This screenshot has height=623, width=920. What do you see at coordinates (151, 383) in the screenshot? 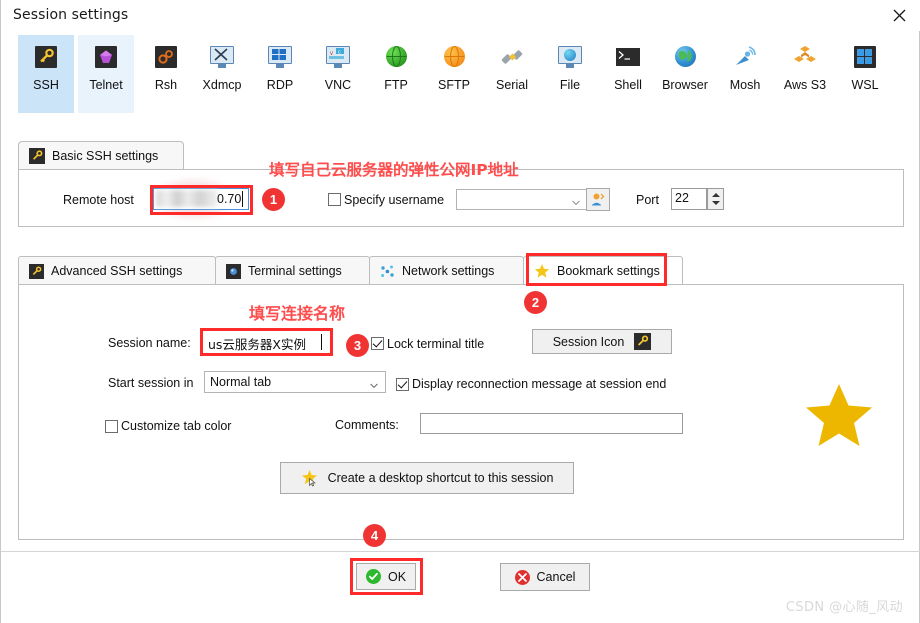
I see `start-session-in-label: Start session in` at bounding box center [151, 383].